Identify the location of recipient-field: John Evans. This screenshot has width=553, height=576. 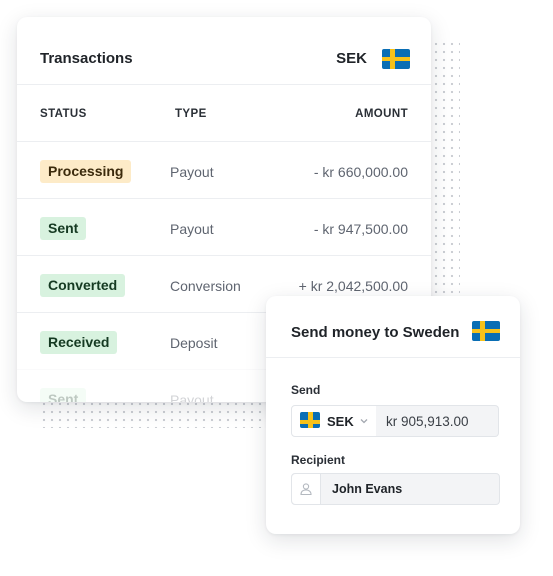
(395, 489).